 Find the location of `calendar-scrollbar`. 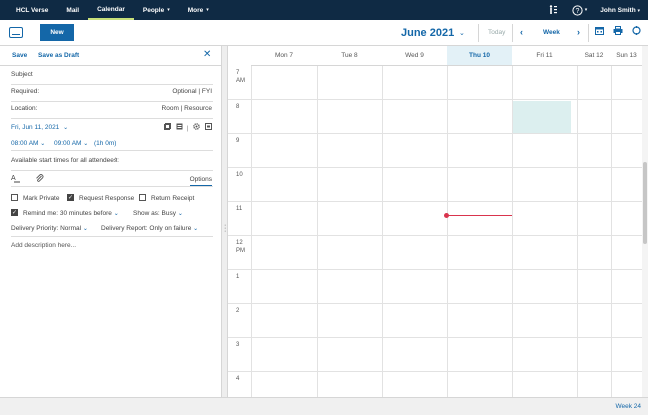

calendar-scrollbar is located at coordinates (645, 221).